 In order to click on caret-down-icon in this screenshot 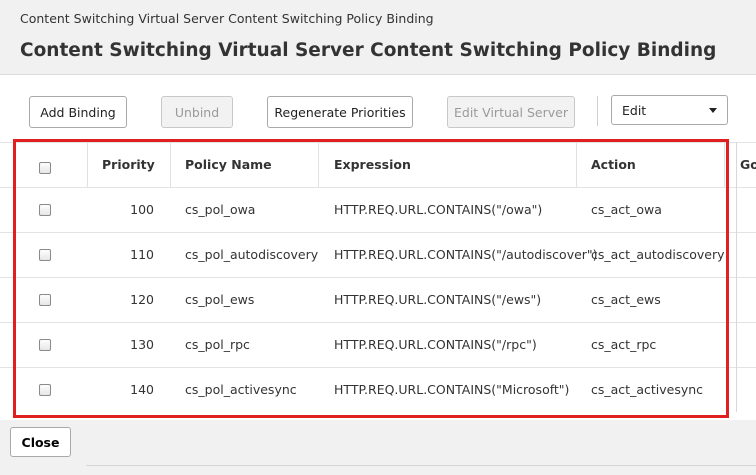, I will do `click(713, 110)`.